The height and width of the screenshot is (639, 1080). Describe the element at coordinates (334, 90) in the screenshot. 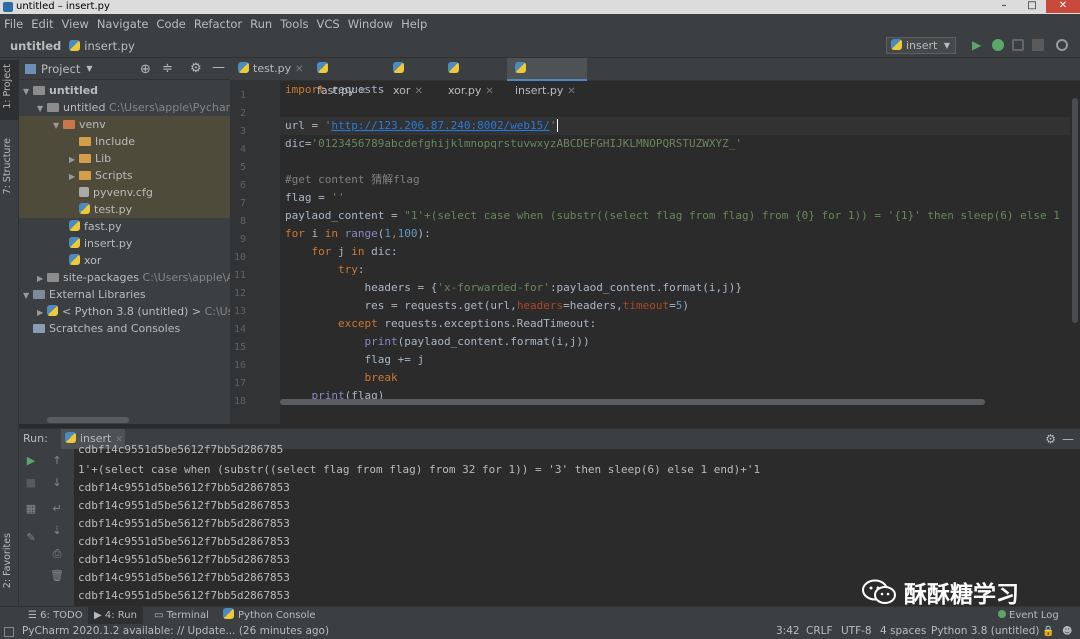

I see `code-line: import requests` at that location.